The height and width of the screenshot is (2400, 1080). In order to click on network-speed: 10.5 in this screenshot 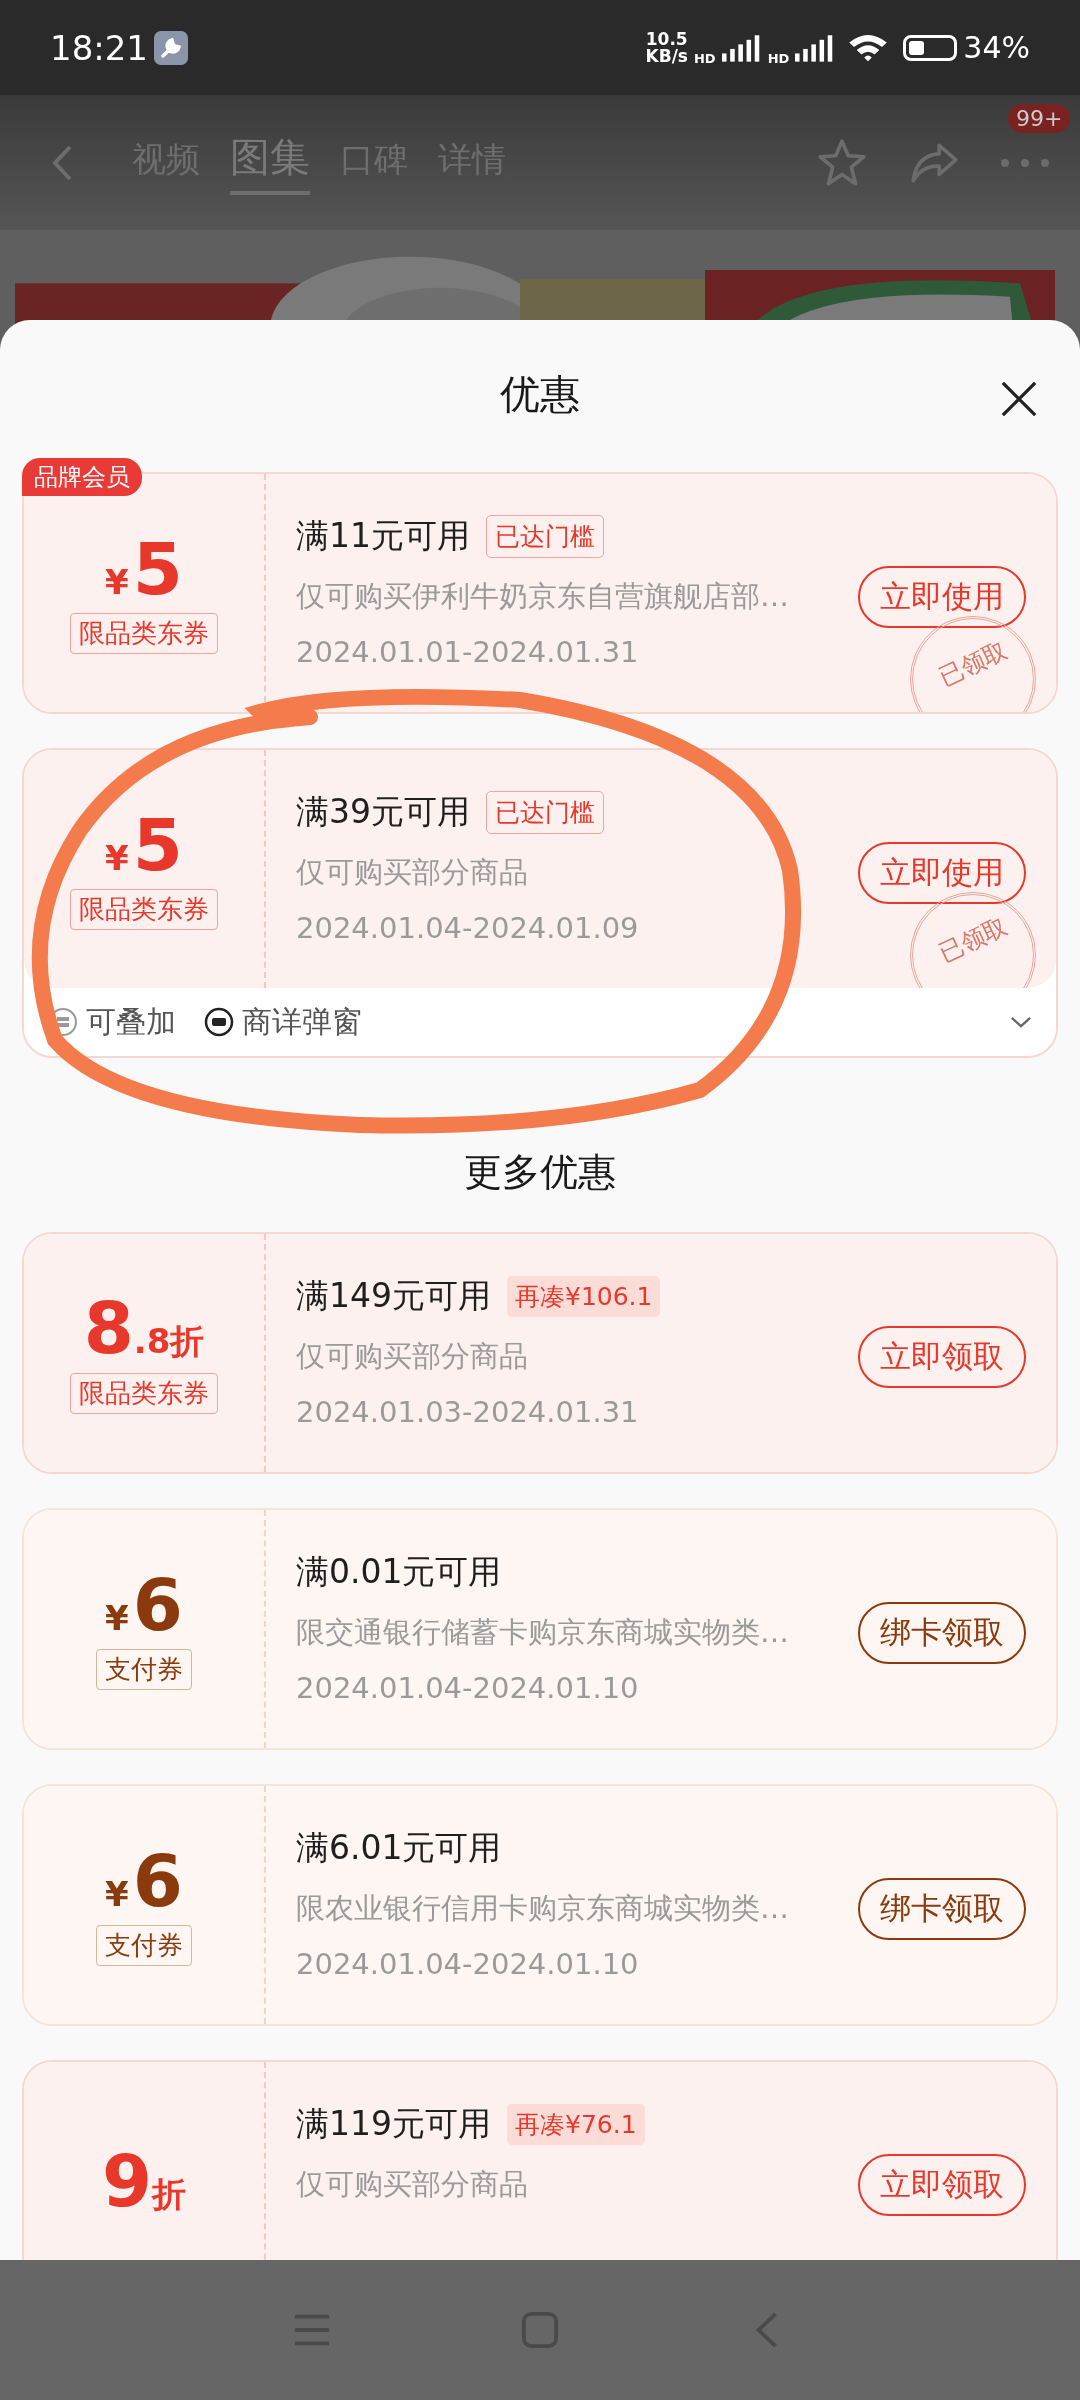, I will do `click(666, 39)`.